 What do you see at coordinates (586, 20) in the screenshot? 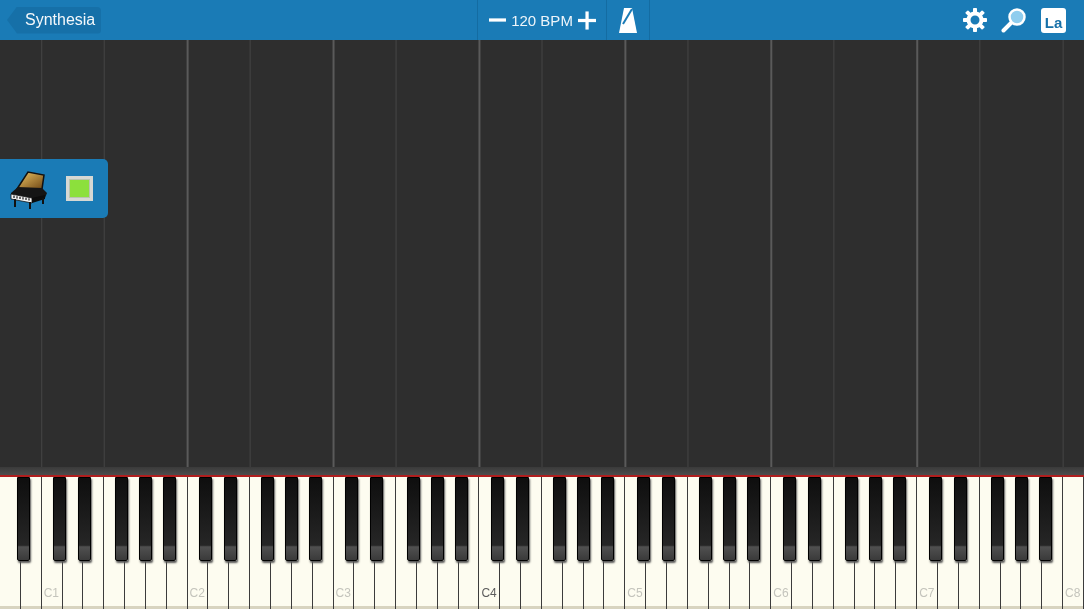
I see `plus-icon` at bounding box center [586, 20].